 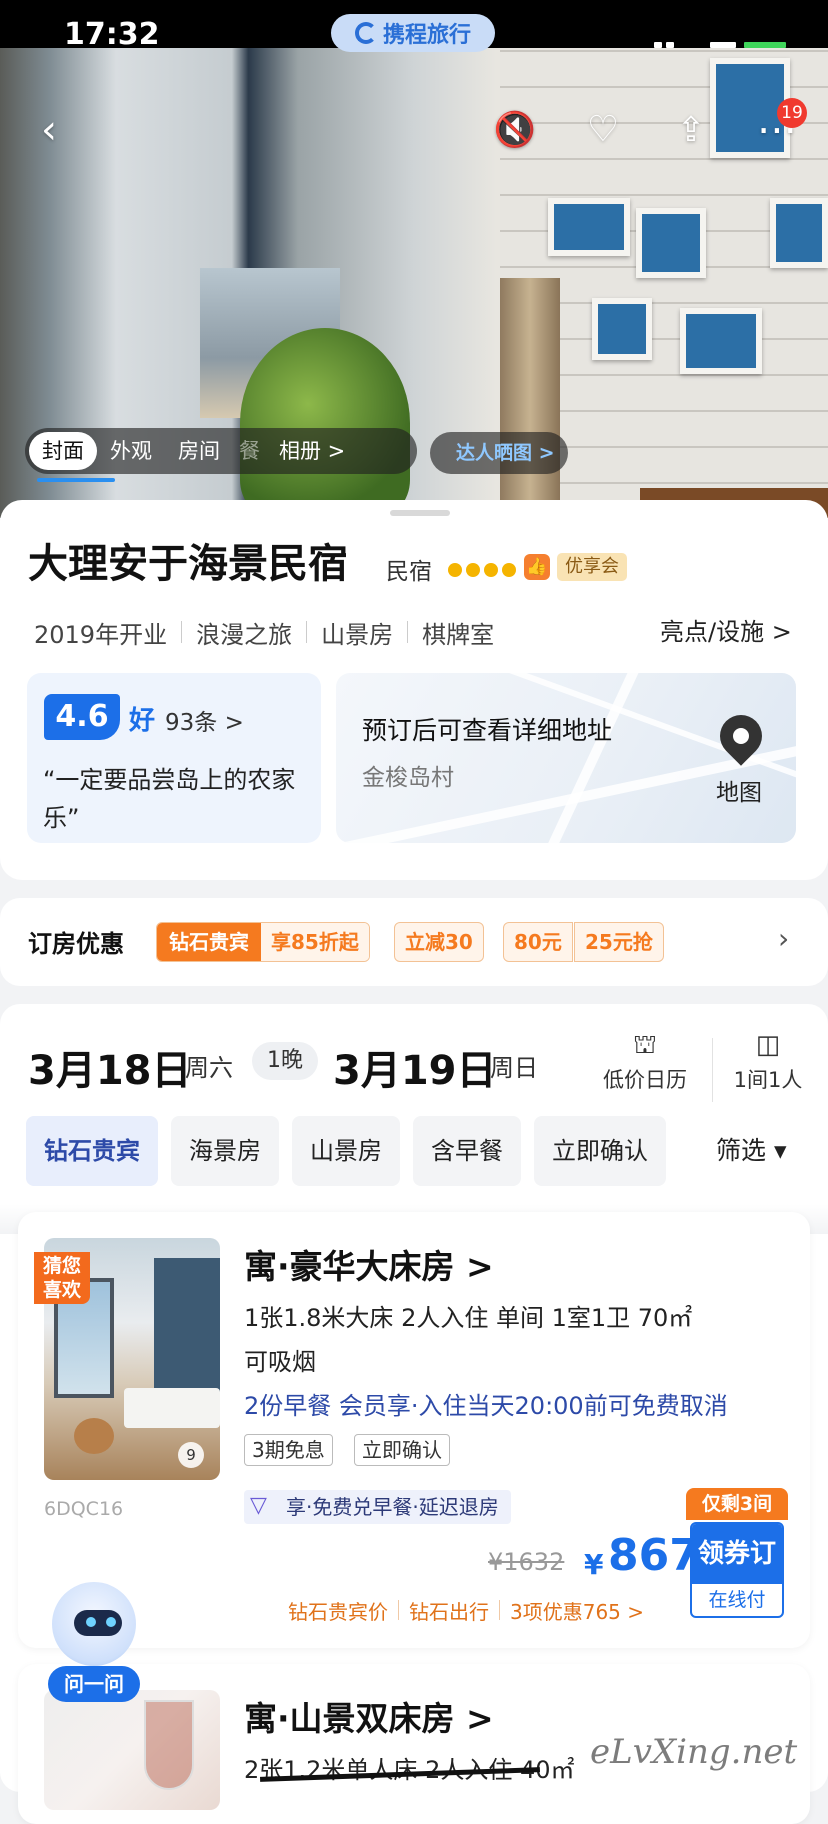 What do you see at coordinates (737, 1554) in the screenshot?
I see `book-label: 领券订` at bounding box center [737, 1554].